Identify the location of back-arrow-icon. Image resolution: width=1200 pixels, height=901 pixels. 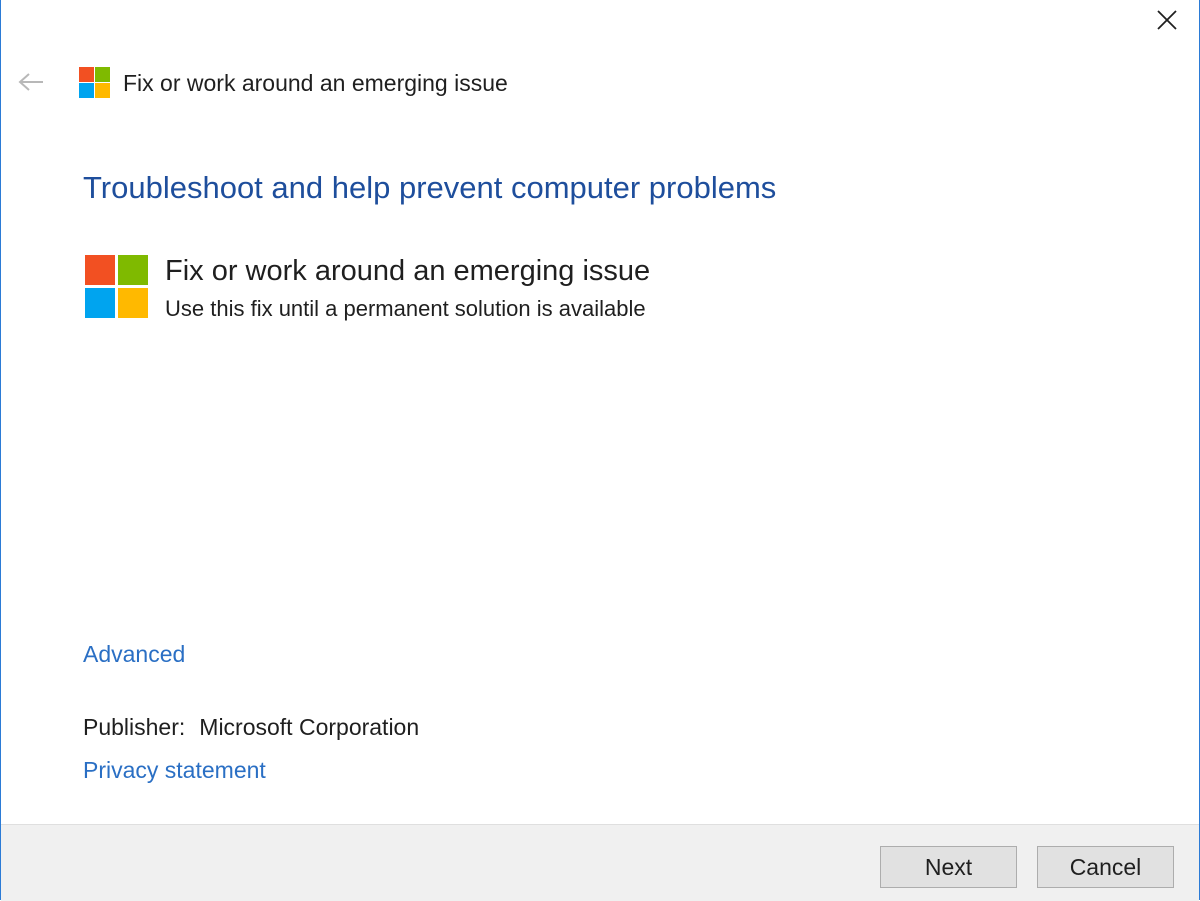
(30, 82).